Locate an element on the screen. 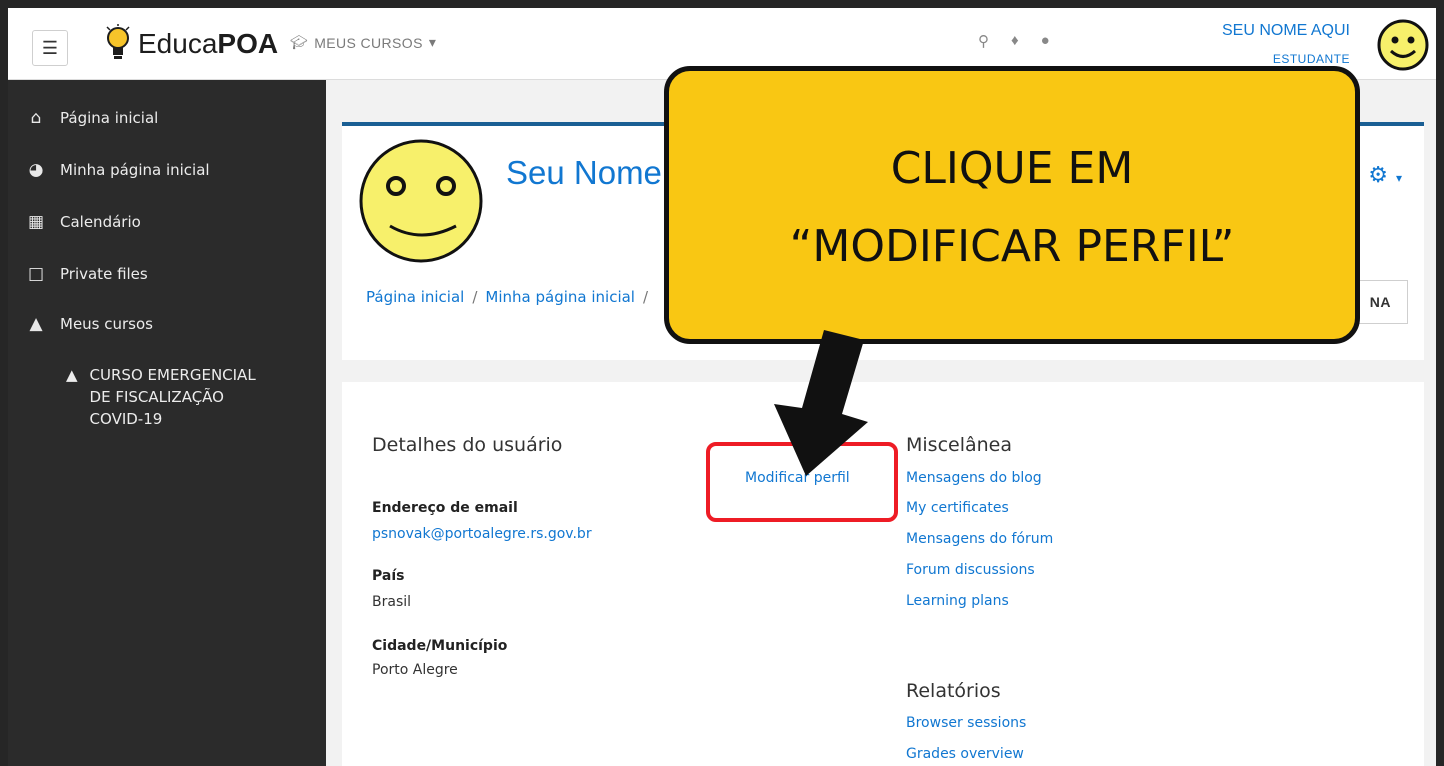  callout-line-1: CLIQUE EM is located at coordinates (1012, 168).